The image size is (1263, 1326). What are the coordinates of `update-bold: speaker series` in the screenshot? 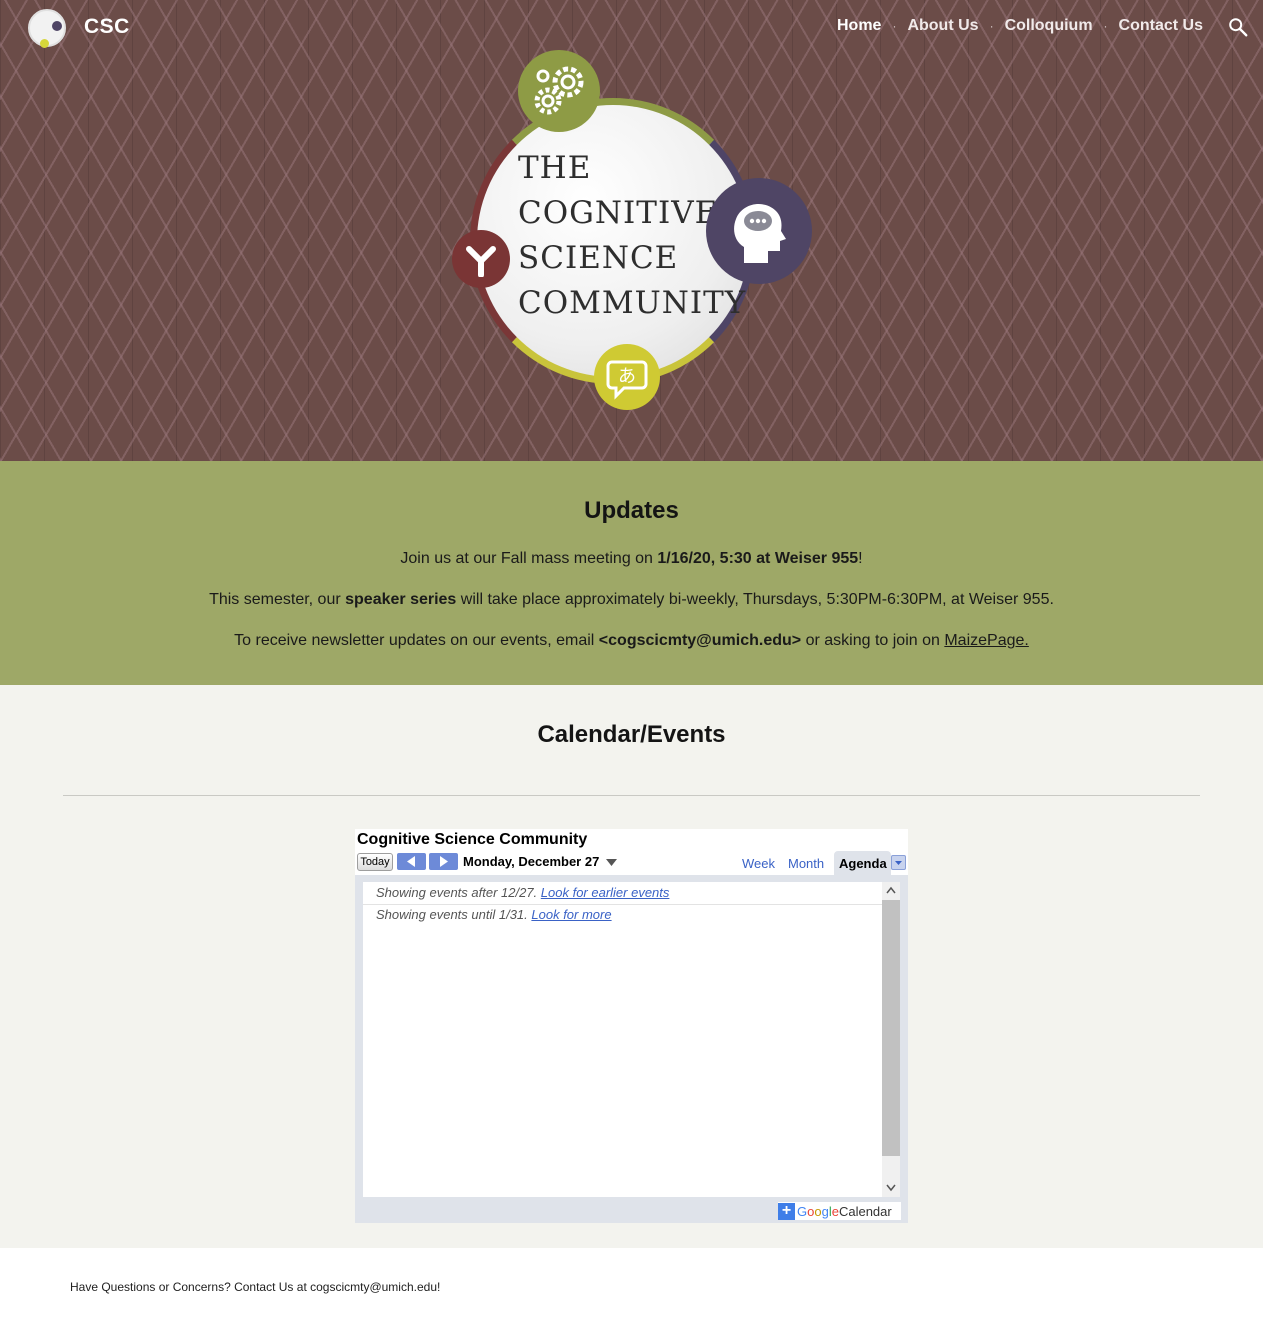 It's located at (401, 599).